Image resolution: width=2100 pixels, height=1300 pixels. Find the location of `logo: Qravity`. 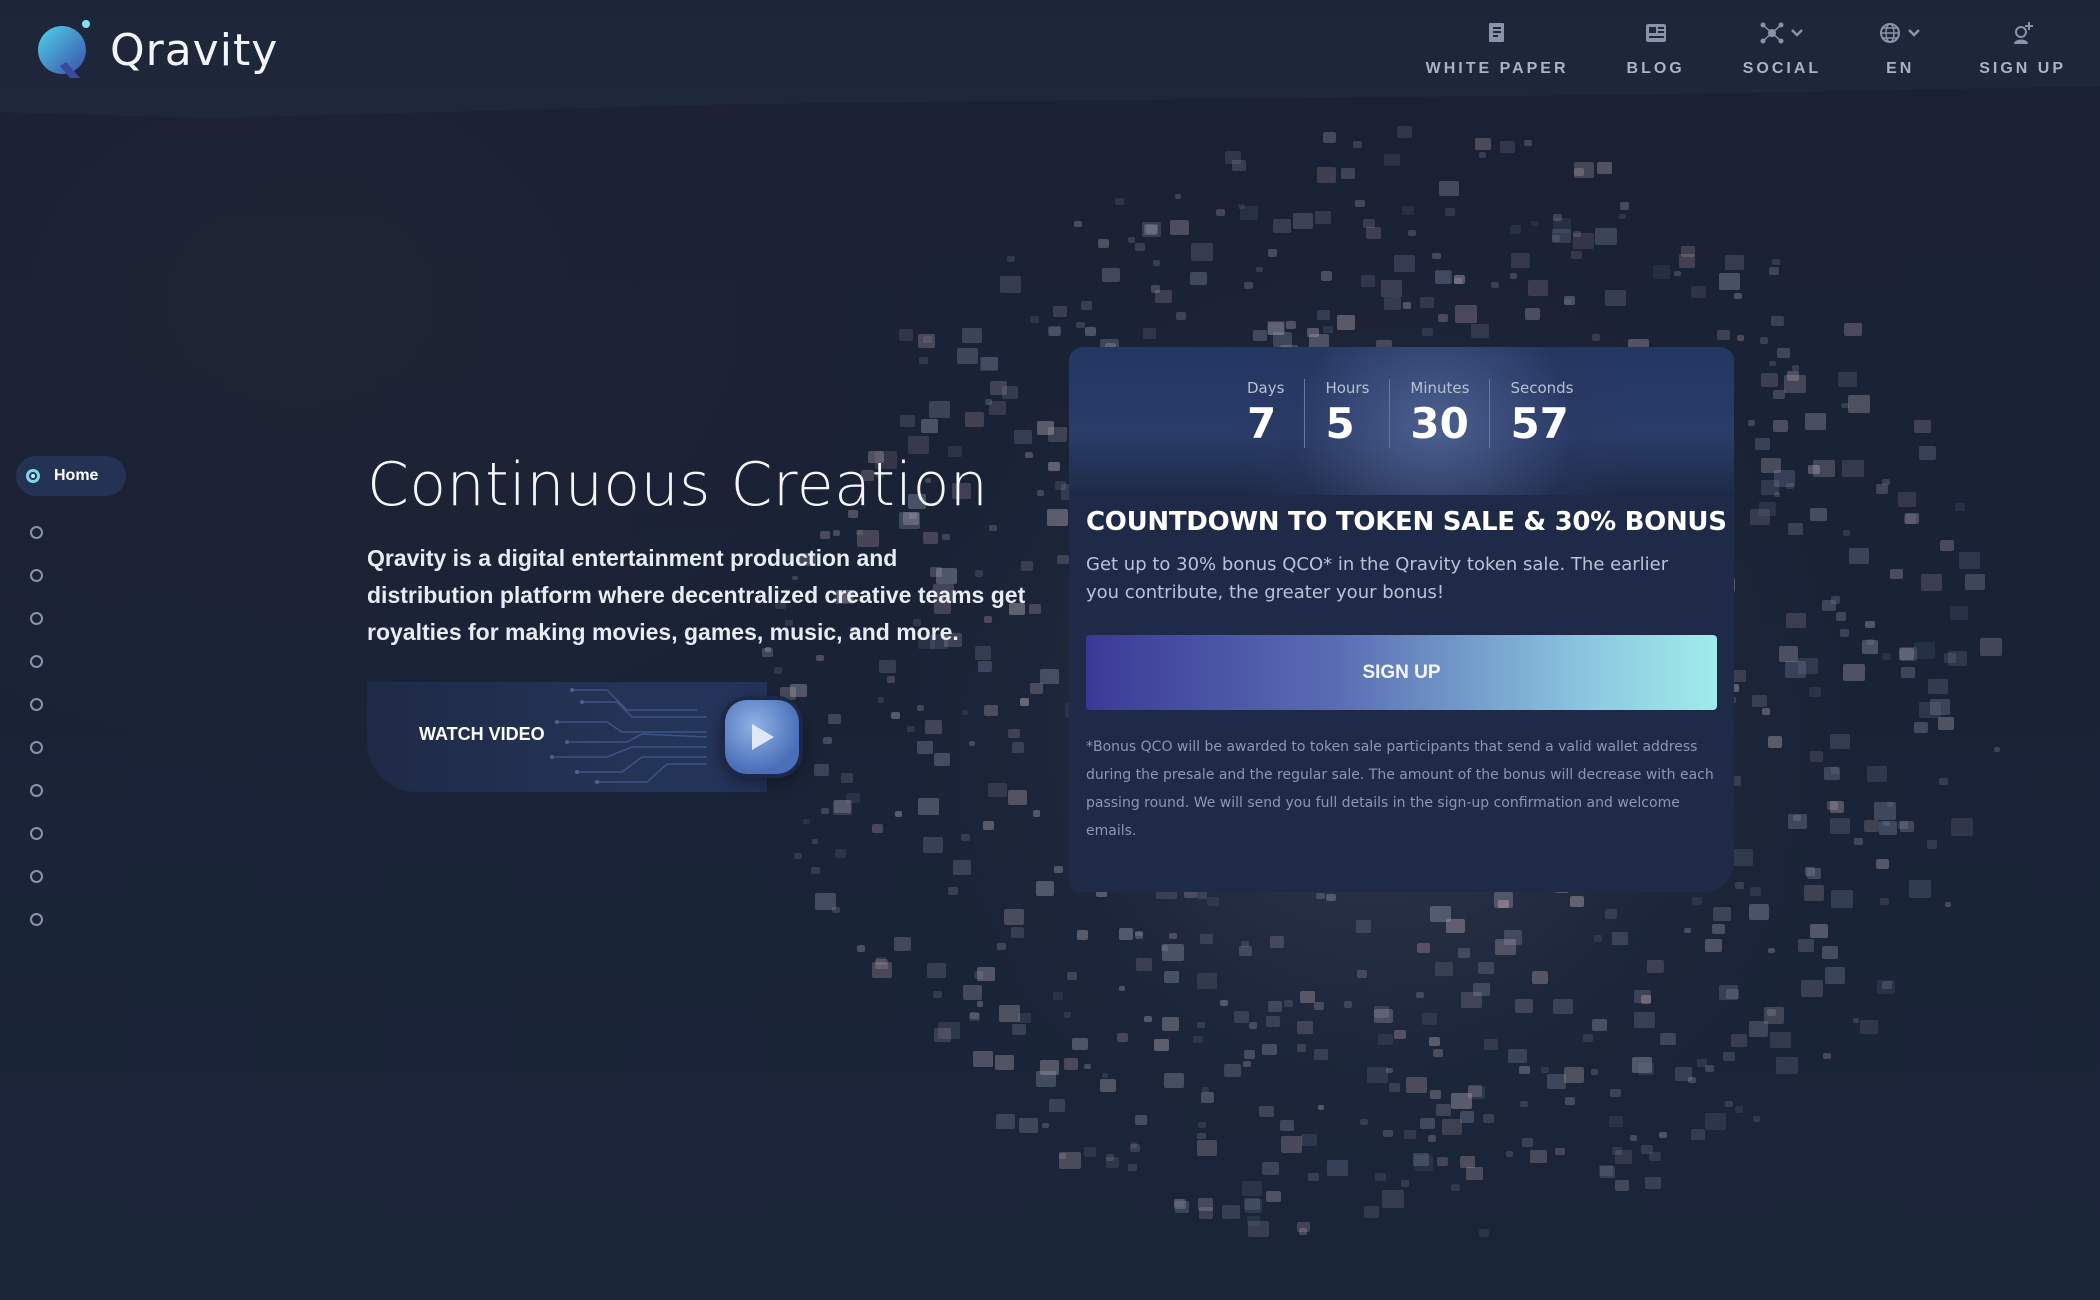

logo: Qravity is located at coordinates (157, 50).